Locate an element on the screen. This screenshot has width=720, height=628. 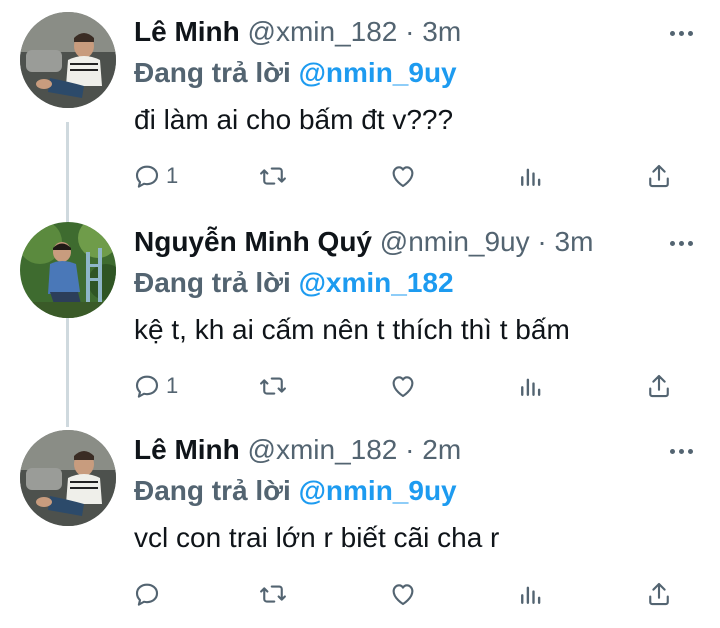
tweet-header: Lê Minh @xmin_182 · 2m is located at coordinates (397, 450).